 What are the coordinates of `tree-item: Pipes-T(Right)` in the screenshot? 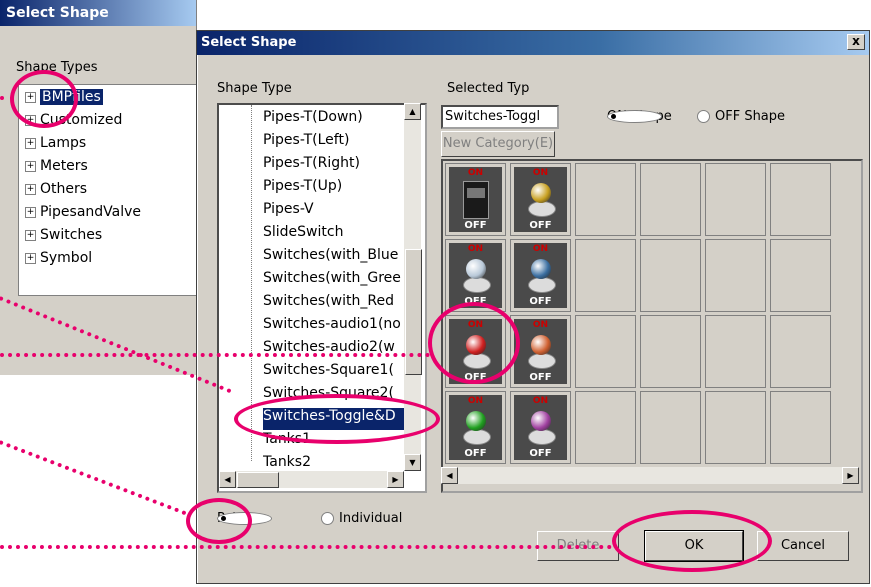 It's located at (338, 166).